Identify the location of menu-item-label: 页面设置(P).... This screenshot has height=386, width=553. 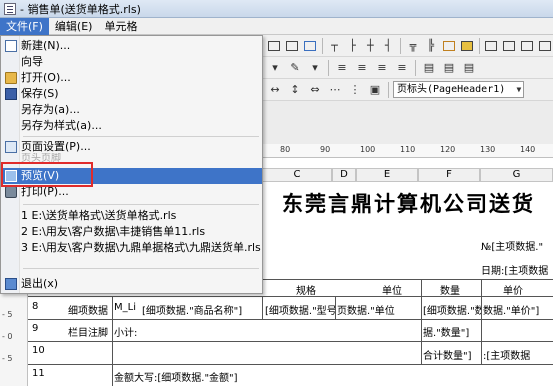
(56, 146).